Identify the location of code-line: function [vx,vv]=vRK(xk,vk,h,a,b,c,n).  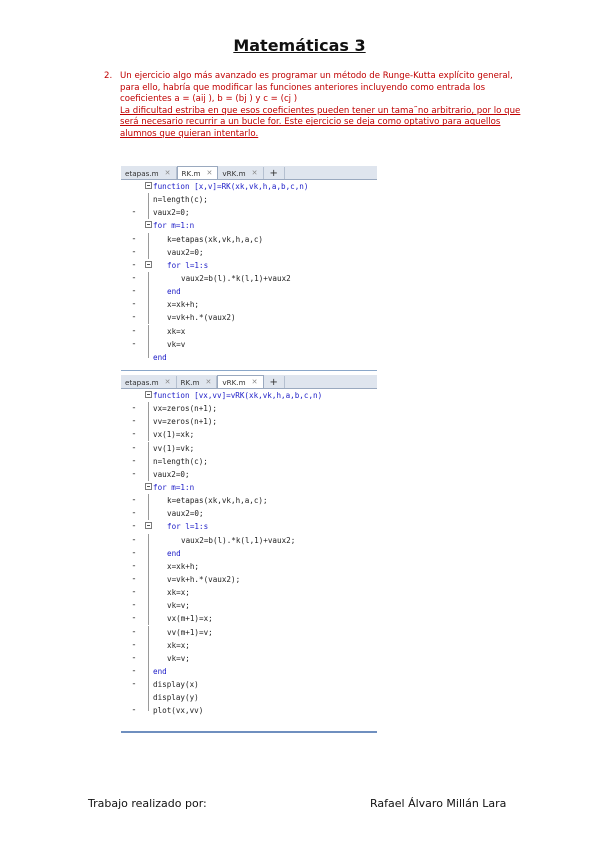
(249, 395).